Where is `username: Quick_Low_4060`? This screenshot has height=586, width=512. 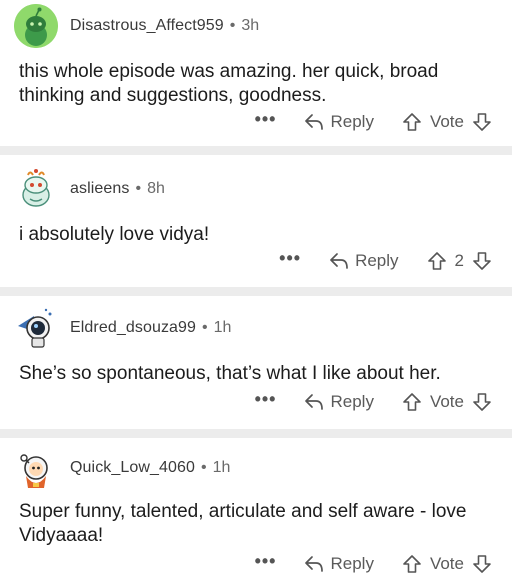 username: Quick_Low_4060 is located at coordinates (132, 468).